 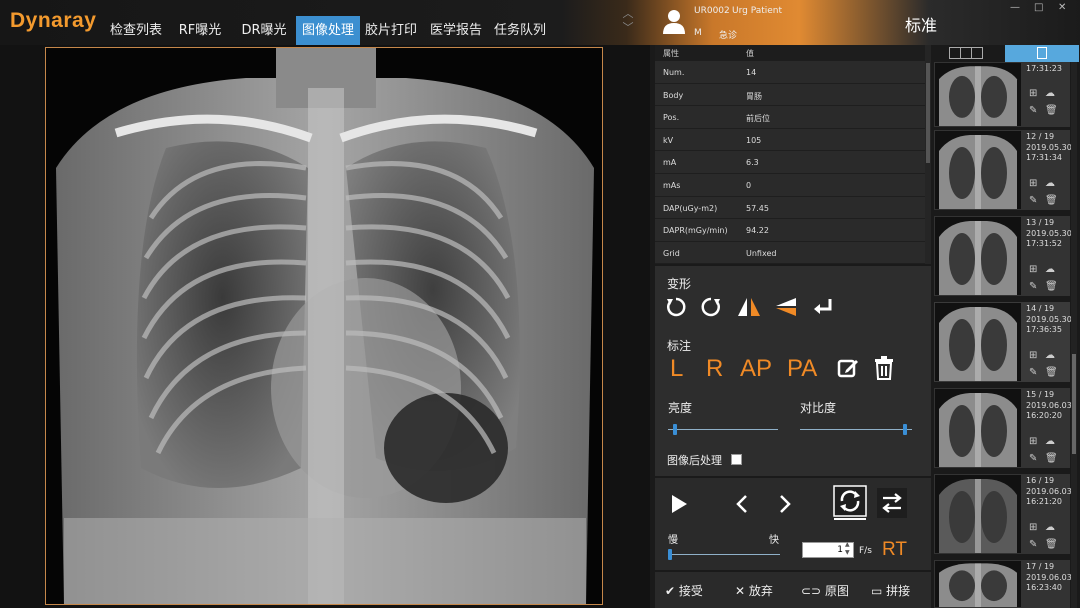 What do you see at coordinates (847, 549) in the screenshot?
I see `fps-stepper: ▲ ▼` at bounding box center [847, 549].